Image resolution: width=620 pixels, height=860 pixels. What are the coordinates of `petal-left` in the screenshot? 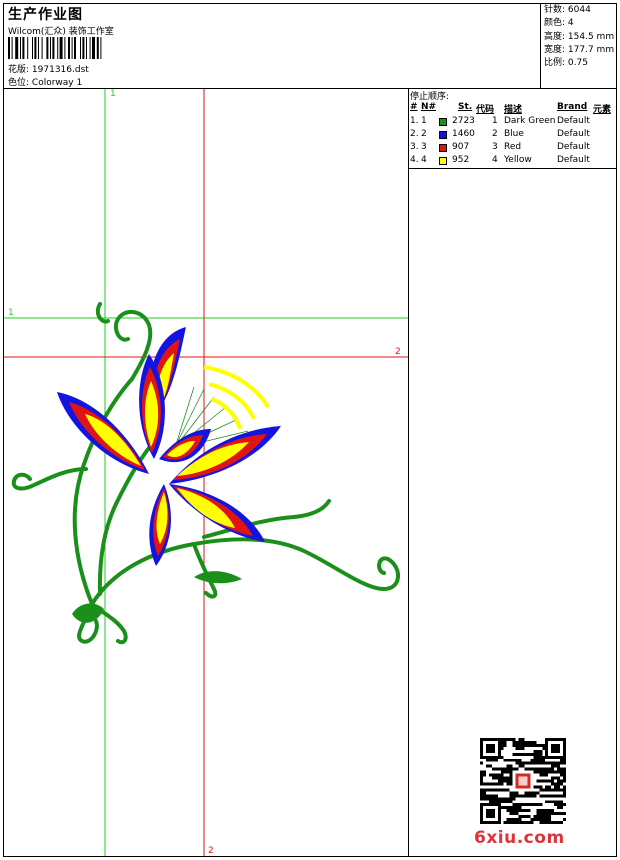 It's located at (103, 433).